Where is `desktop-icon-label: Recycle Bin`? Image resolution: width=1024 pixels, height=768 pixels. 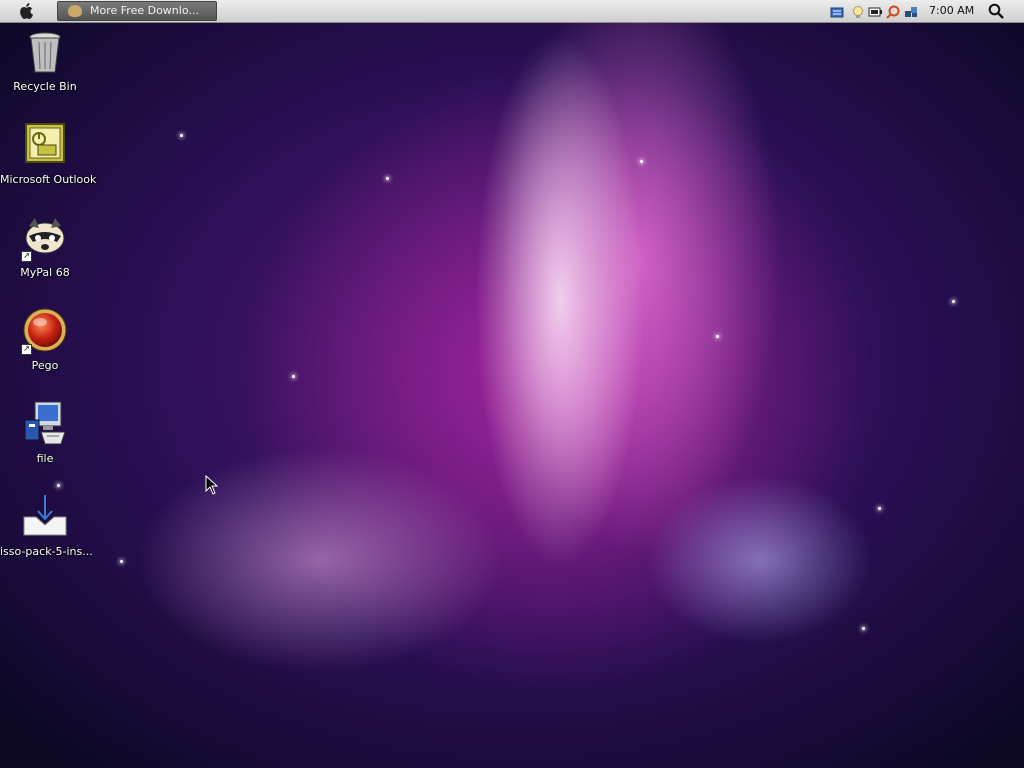 desktop-icon-label: Recycle Bin is located at coordinates (45, 86).